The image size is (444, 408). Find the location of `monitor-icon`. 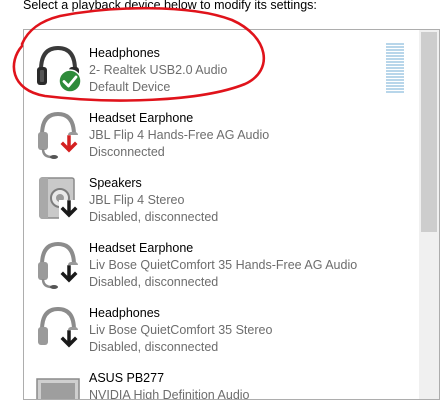

monitor-icon is located at coordinates (58, 383).